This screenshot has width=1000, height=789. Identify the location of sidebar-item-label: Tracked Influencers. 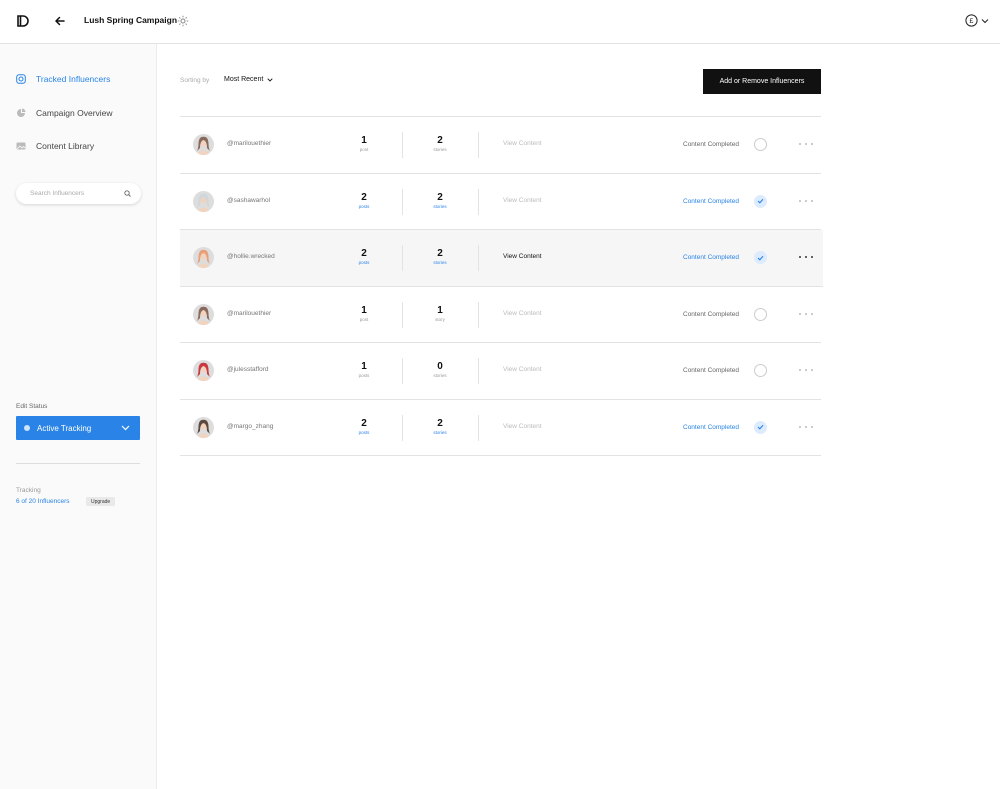
(73, 79).